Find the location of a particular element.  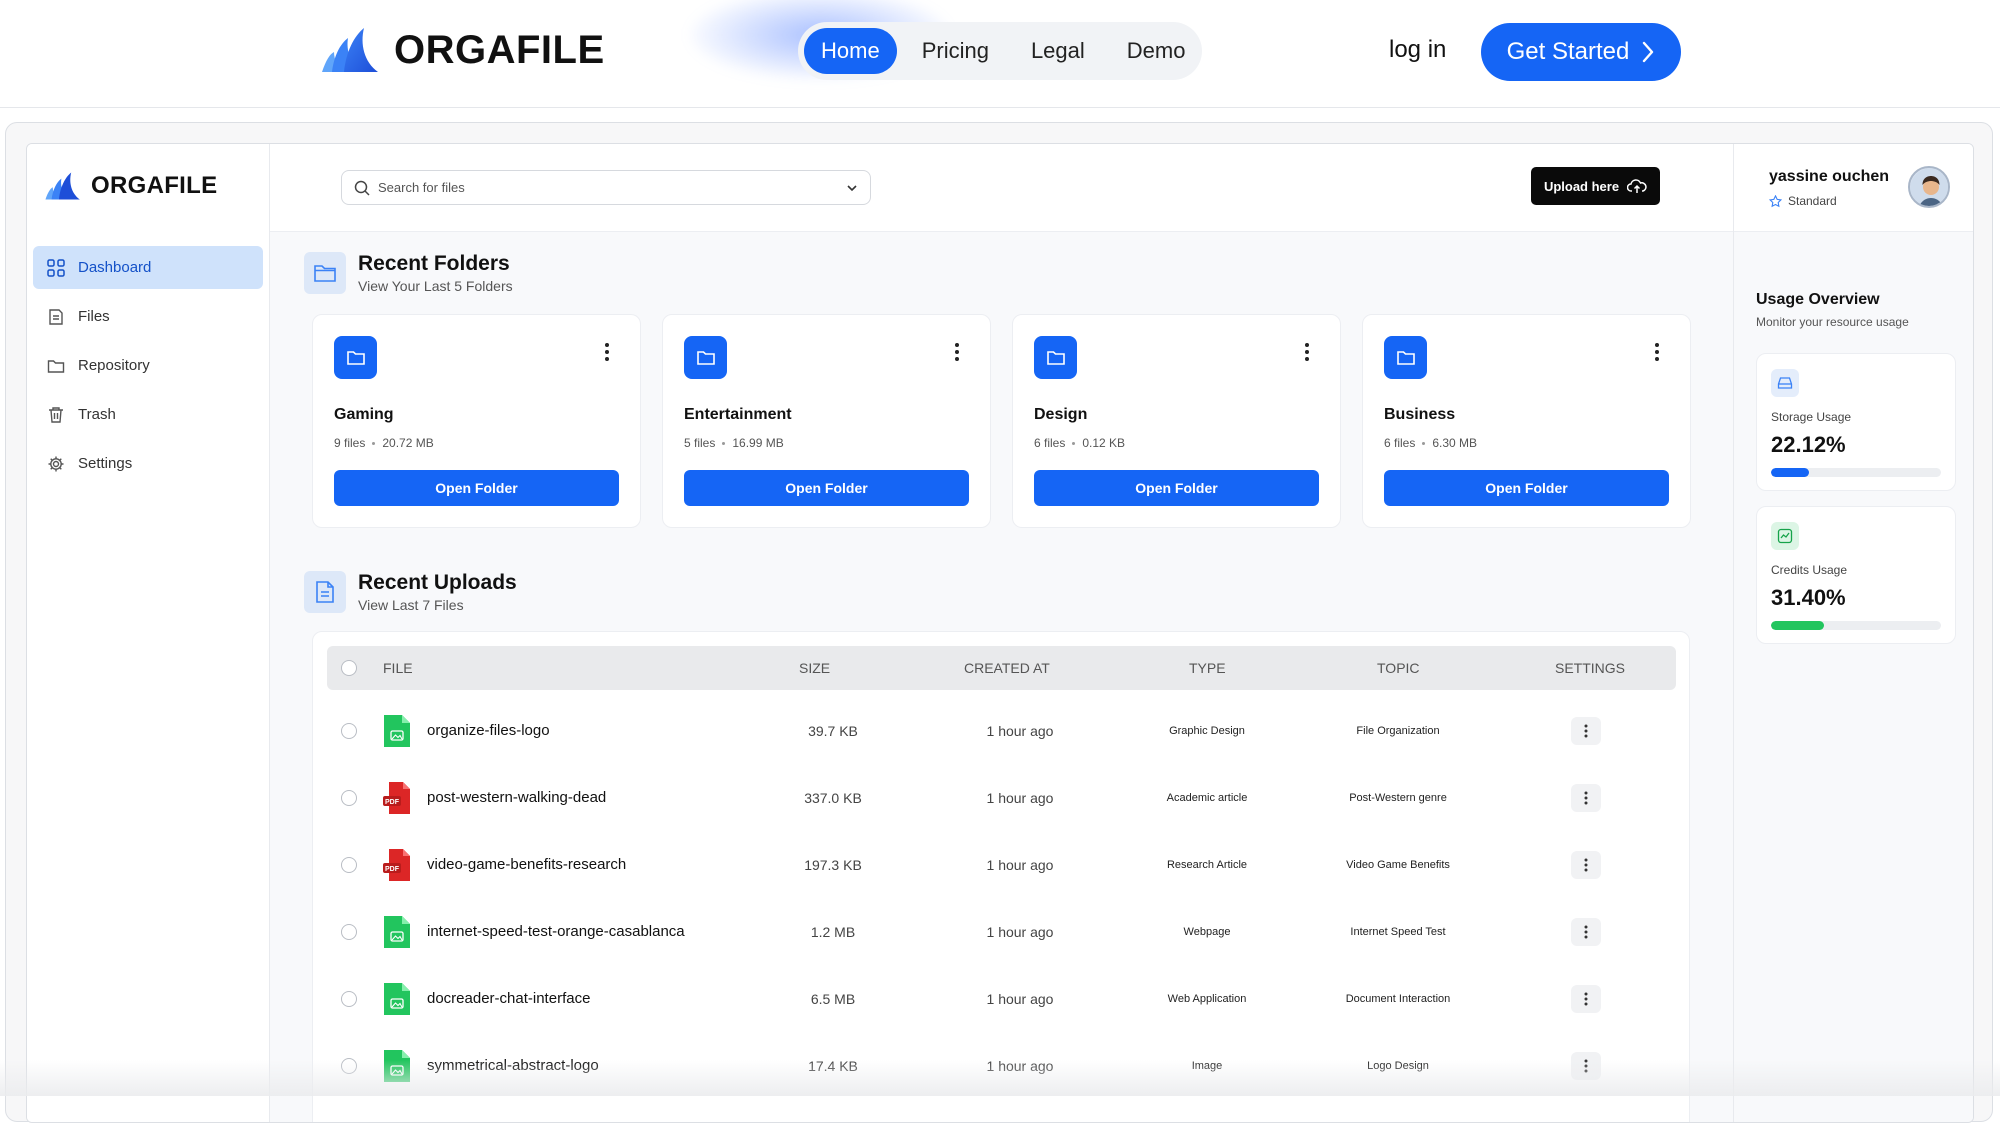

col-settings: SETTINGS is located at coordinates (1590, 668).